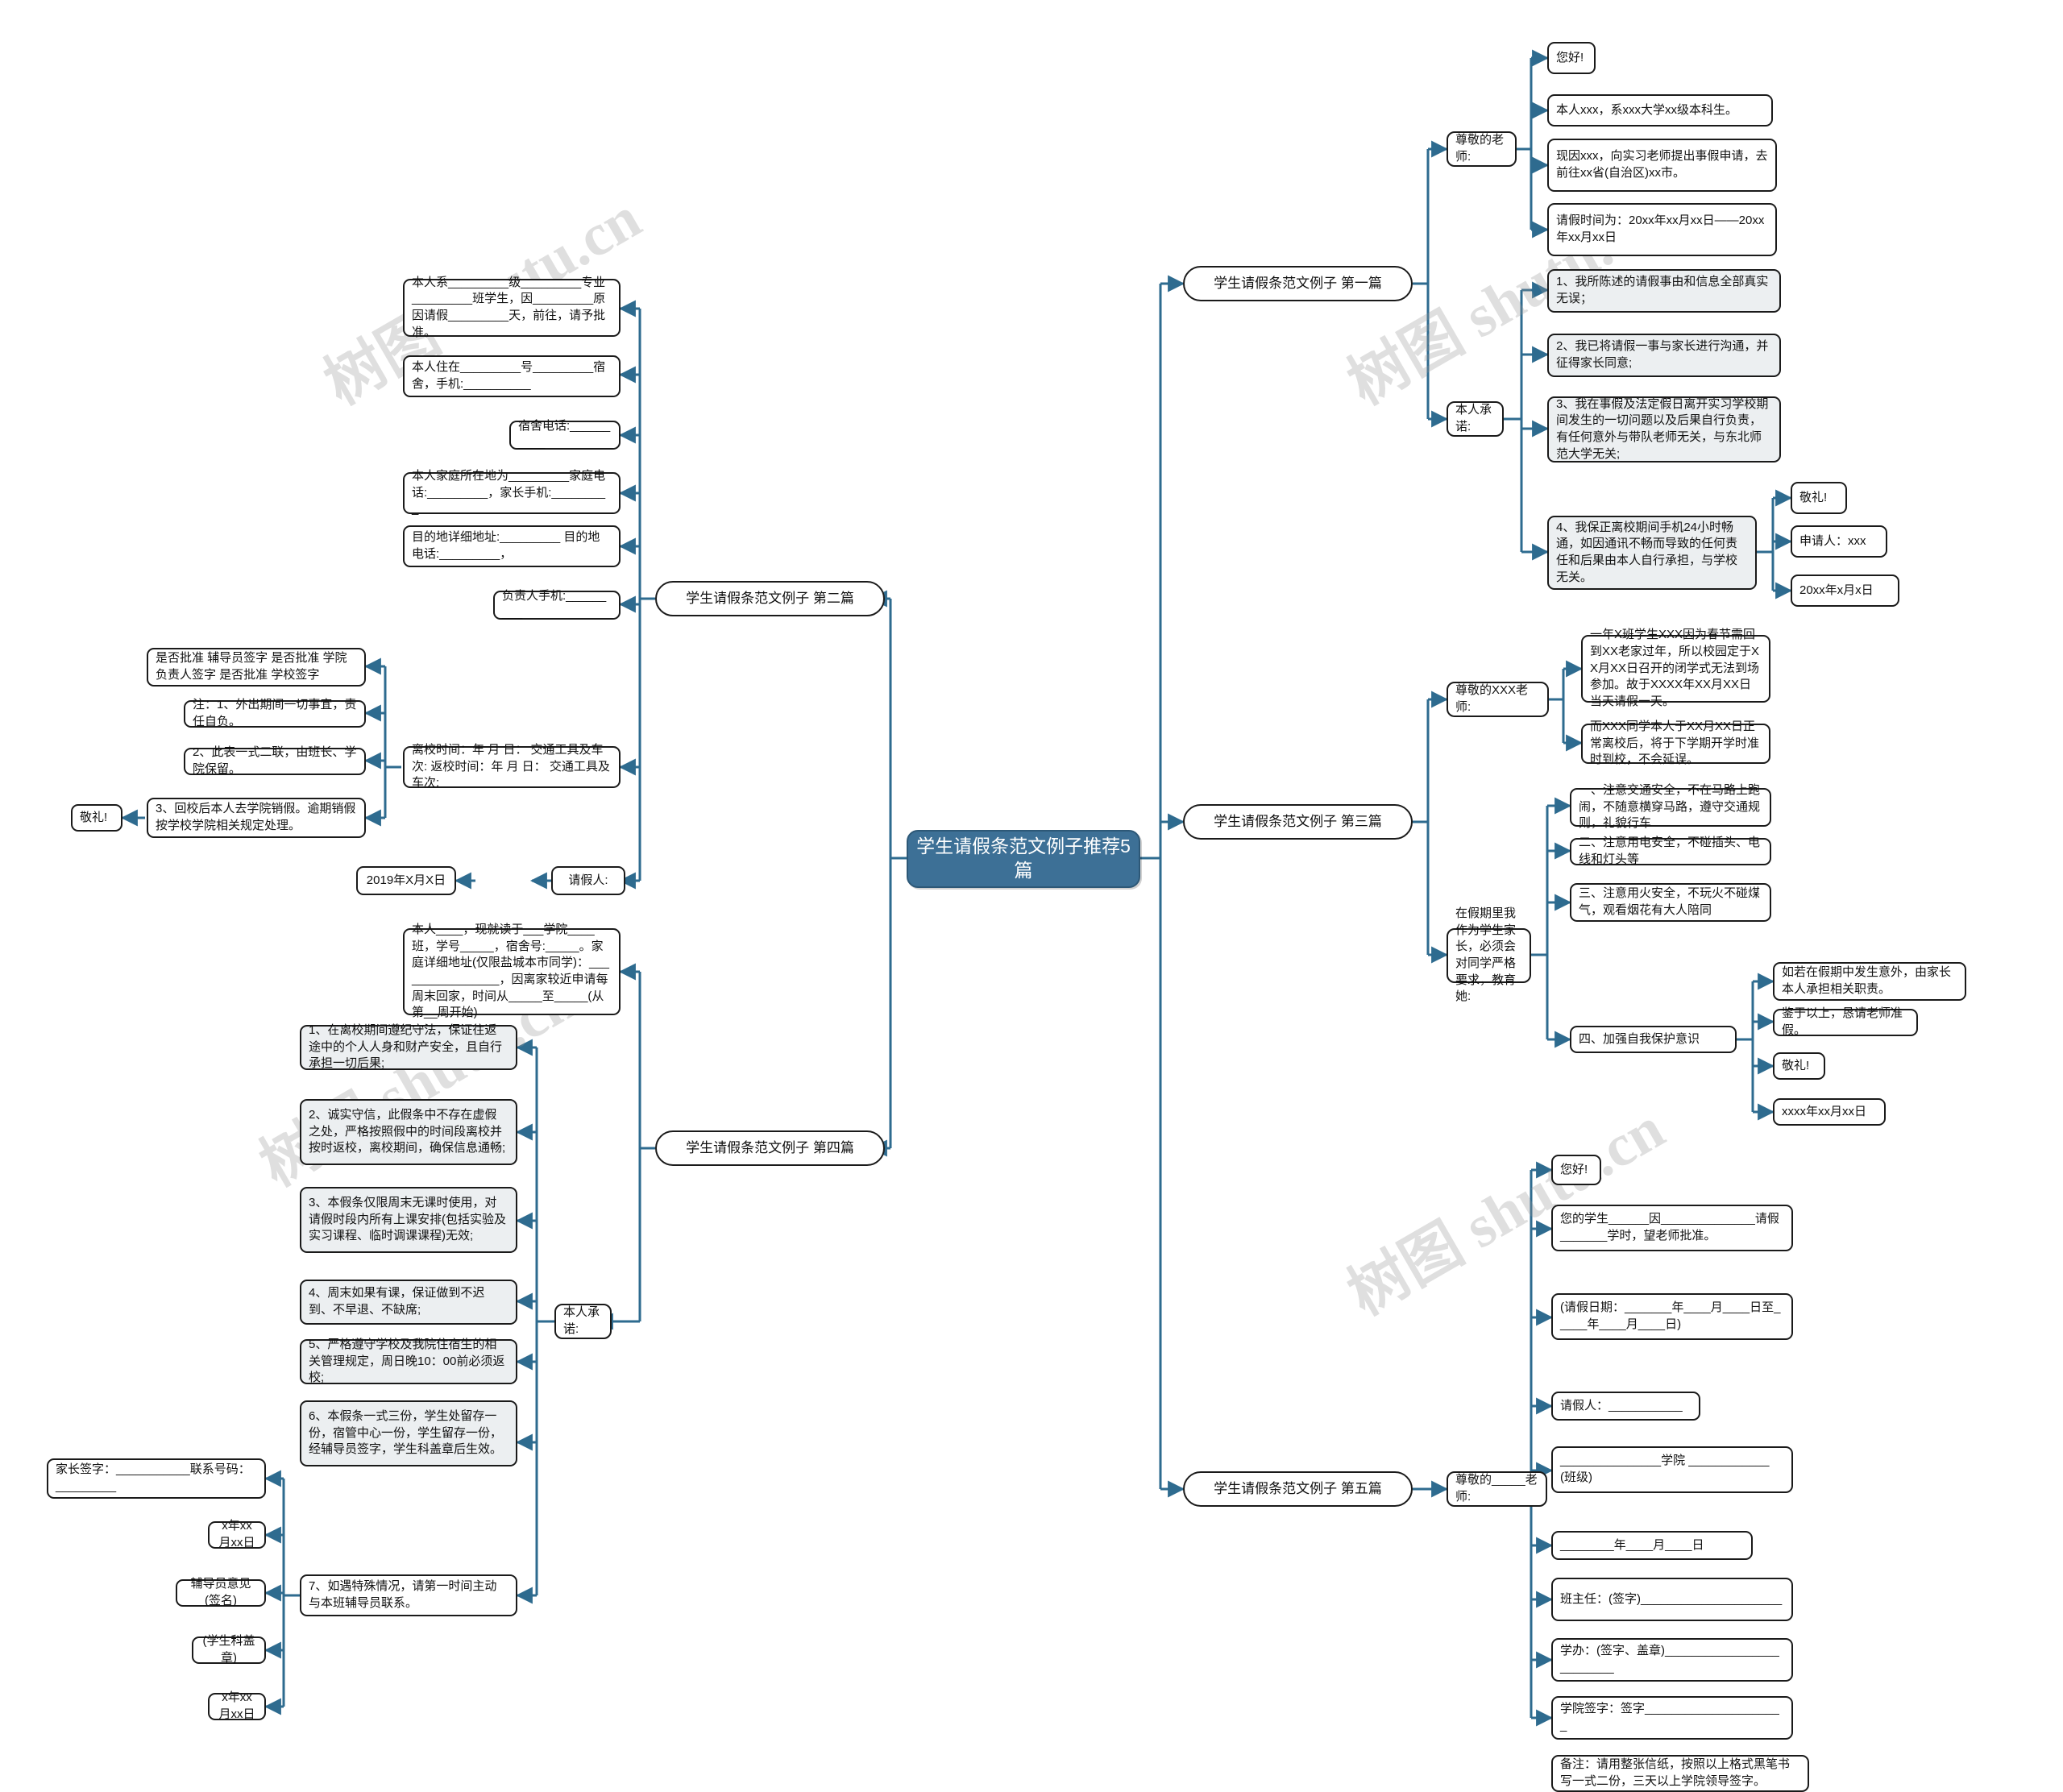  What do you see at coordinates (1664, 291) in the screenshot?
I see `b1-promise-item-1: 1、我所陈述的请假事由和信息全部真实无误；` at bounding box center [1664, 291].